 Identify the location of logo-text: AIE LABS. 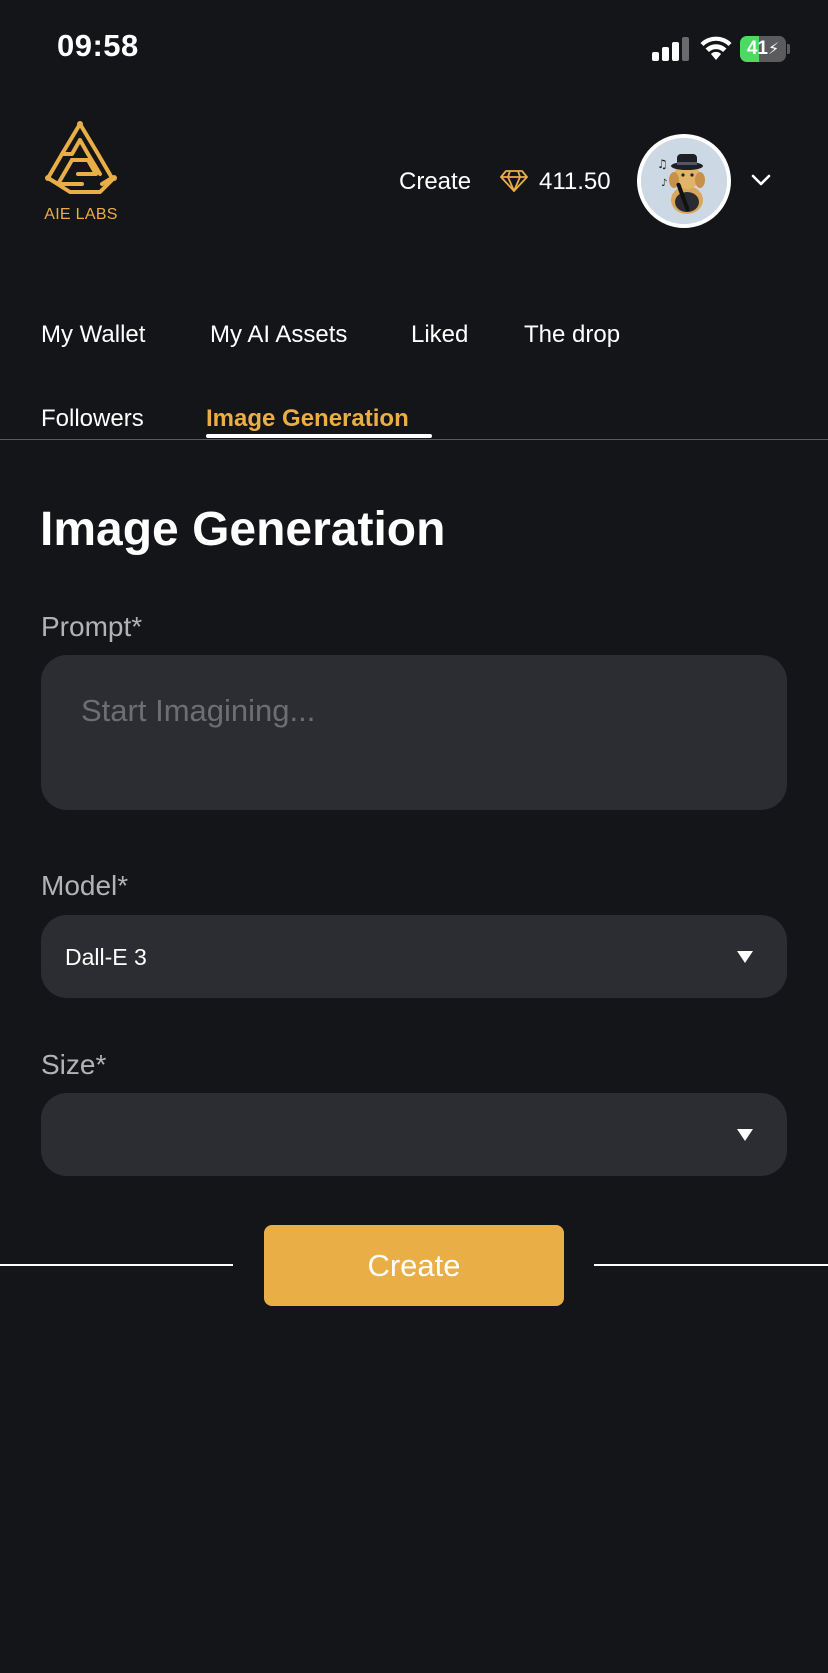
(81, 214).